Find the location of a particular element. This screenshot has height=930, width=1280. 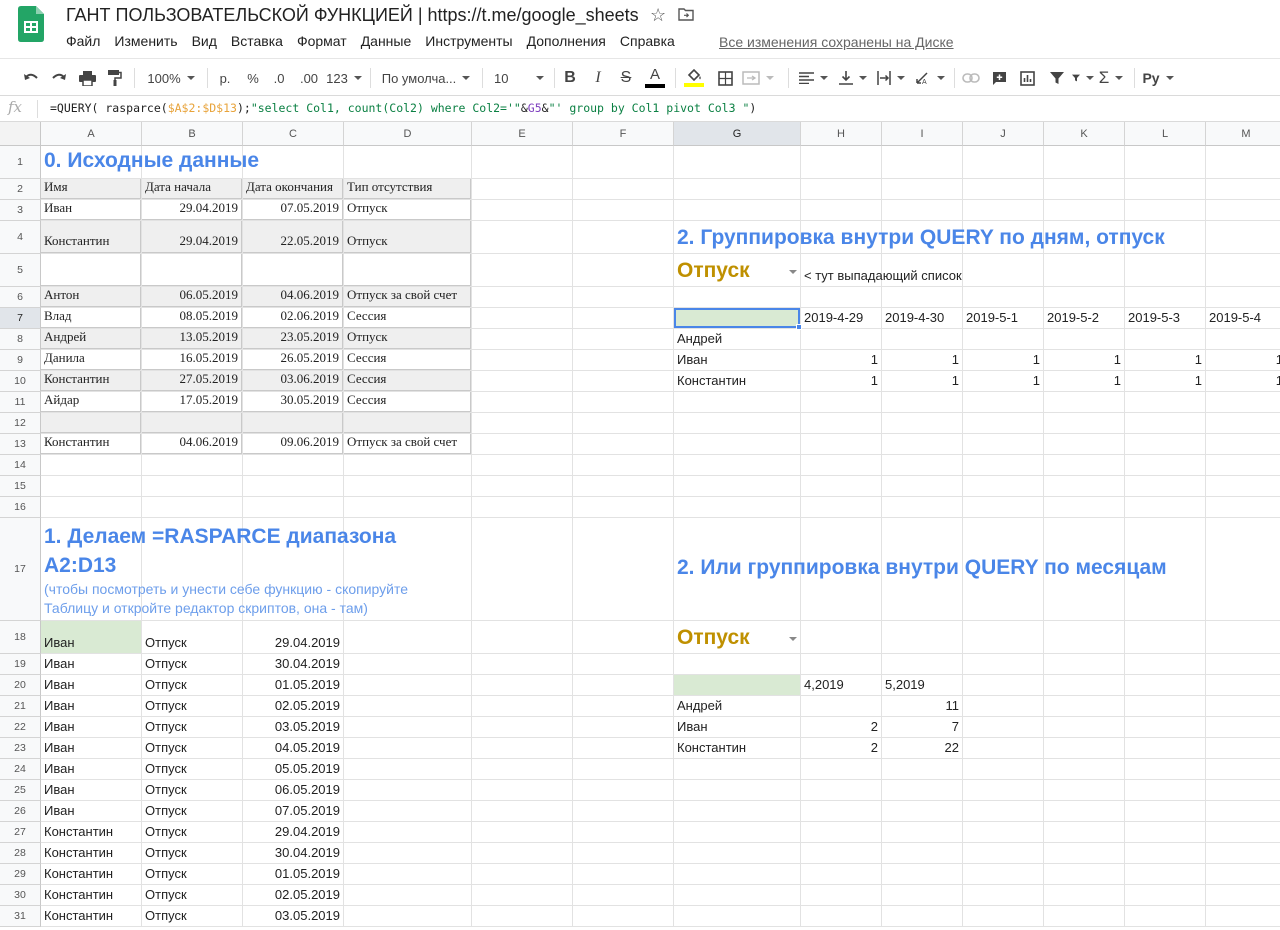

rasparce-cell: 06.05.2019 is located at coordinates (293, 790).